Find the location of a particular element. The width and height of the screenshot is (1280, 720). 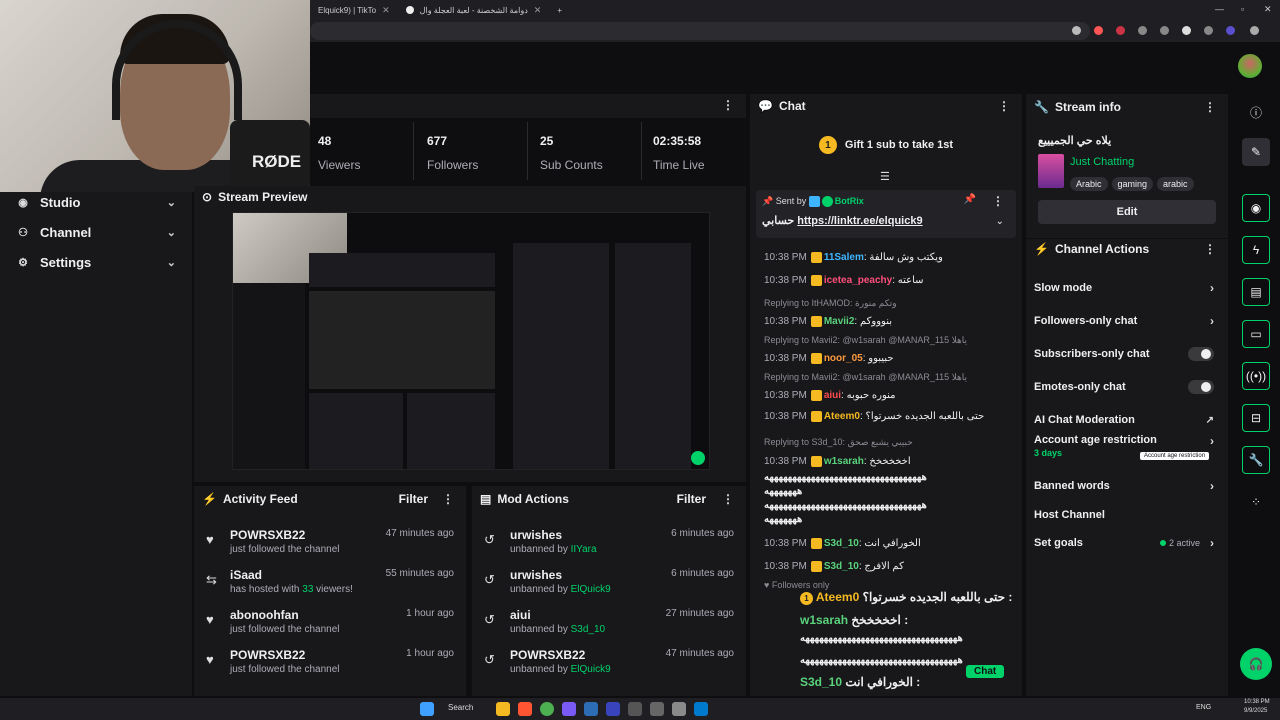

headset-icon: 🎧 is located at coordinates (1256, 664).